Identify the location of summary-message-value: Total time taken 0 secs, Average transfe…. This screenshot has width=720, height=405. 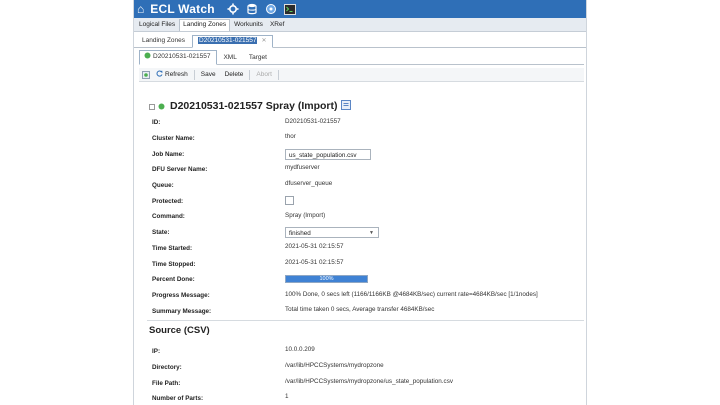
(360, 309).